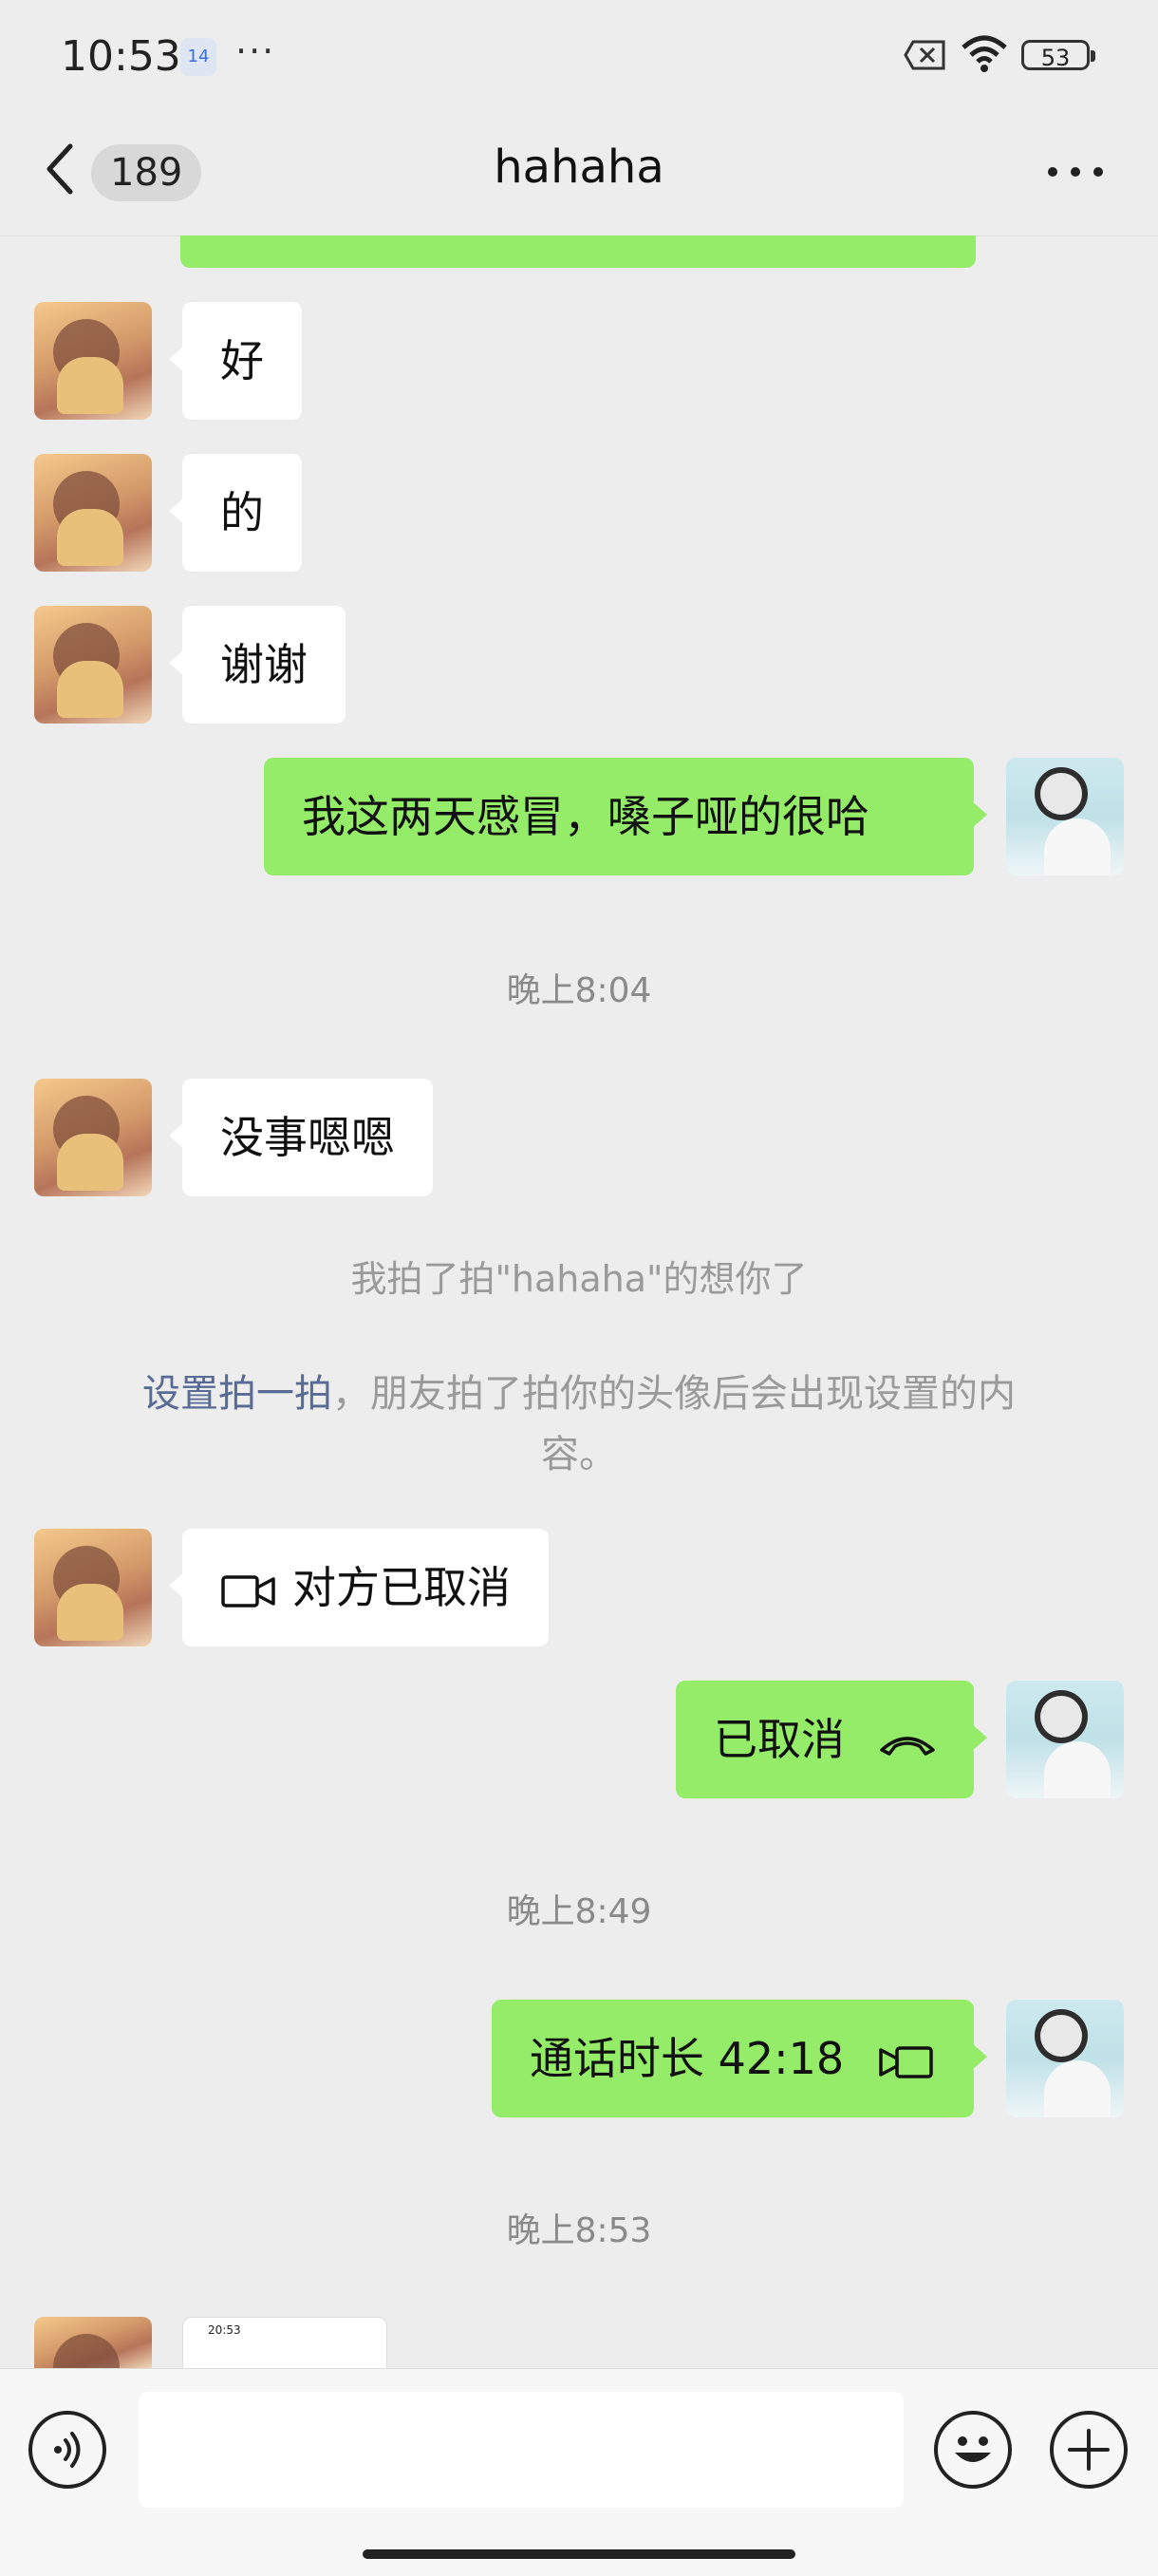  What do you see at coordinates (579, 167) in the screenshot?
I see `chat-title: hahaha` at bounding box center [579, 167].